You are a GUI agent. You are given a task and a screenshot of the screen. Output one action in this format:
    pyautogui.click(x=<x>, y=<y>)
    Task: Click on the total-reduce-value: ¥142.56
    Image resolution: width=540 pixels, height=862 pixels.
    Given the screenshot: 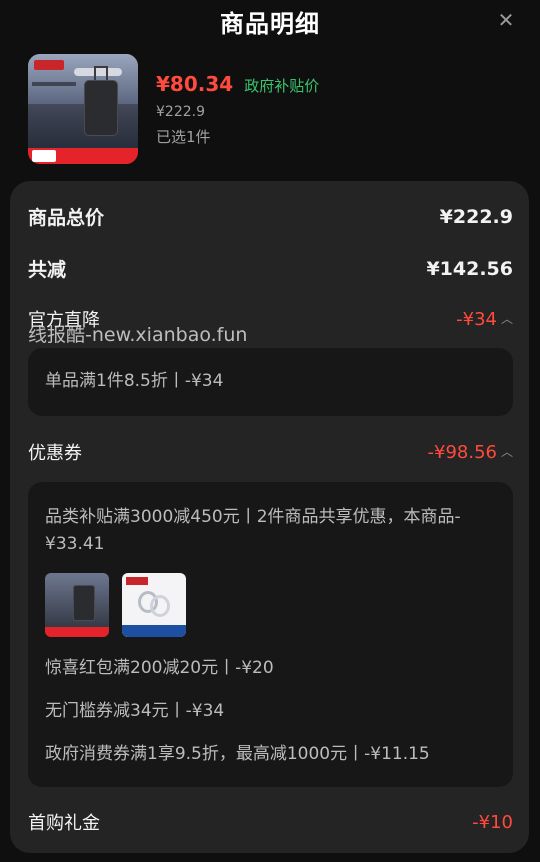 What is the action you would take?
    pyautogui.click(x=469, y=268)
    